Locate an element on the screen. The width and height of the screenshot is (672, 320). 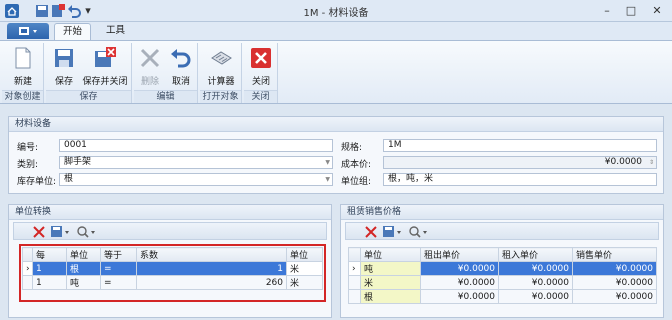
tab-start: 开始 is located at coordinates (73, 31).